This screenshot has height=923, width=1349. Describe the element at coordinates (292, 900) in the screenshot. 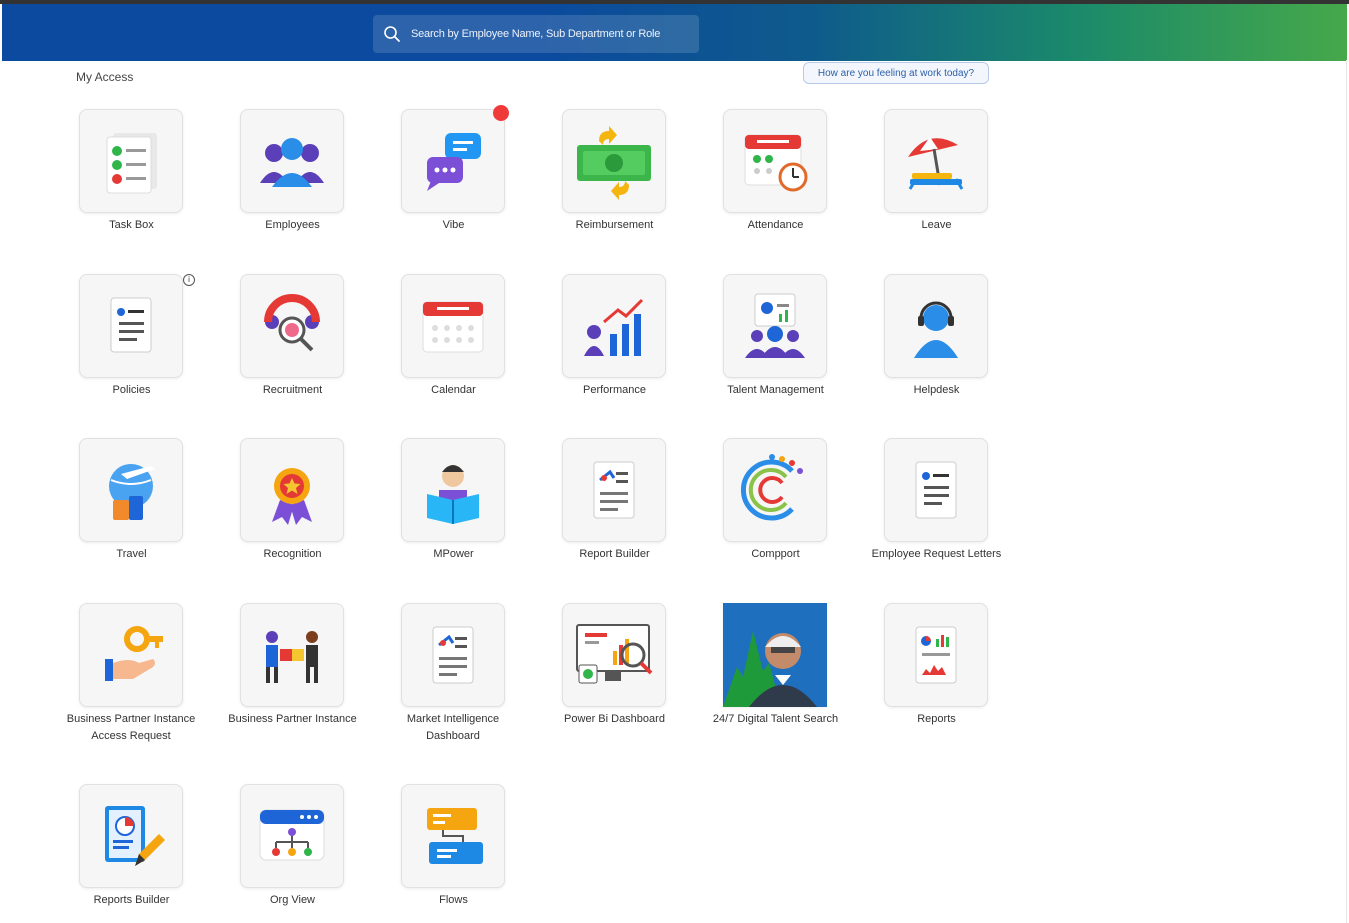

I see `app-tile-label: Org View` at that location.